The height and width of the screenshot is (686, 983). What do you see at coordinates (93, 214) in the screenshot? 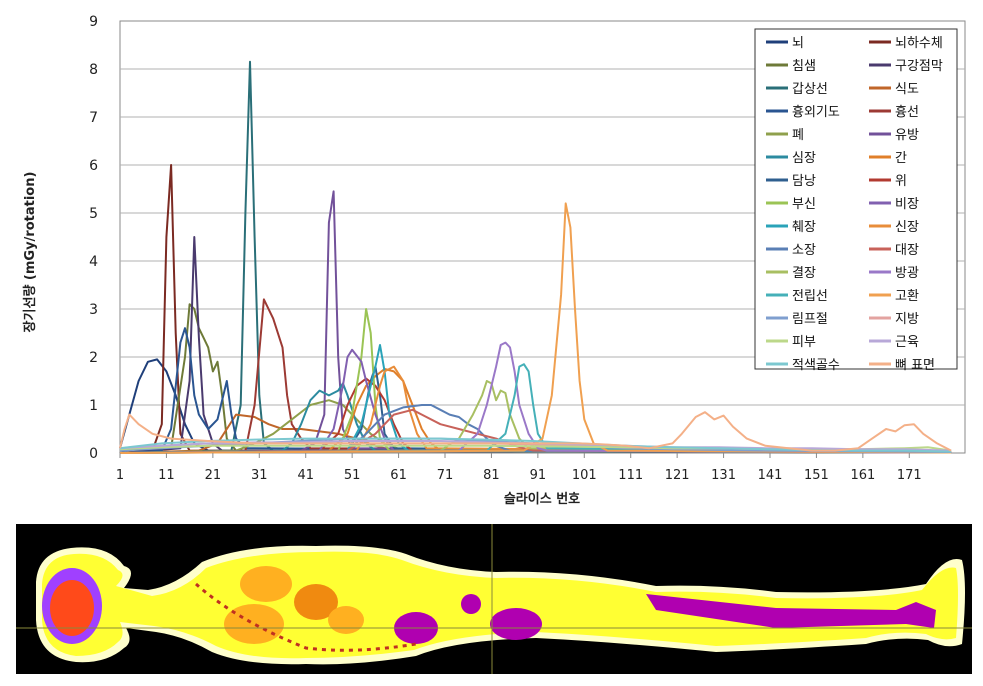
I see `y-tick-label: 5` at bounding box center [93, 214].